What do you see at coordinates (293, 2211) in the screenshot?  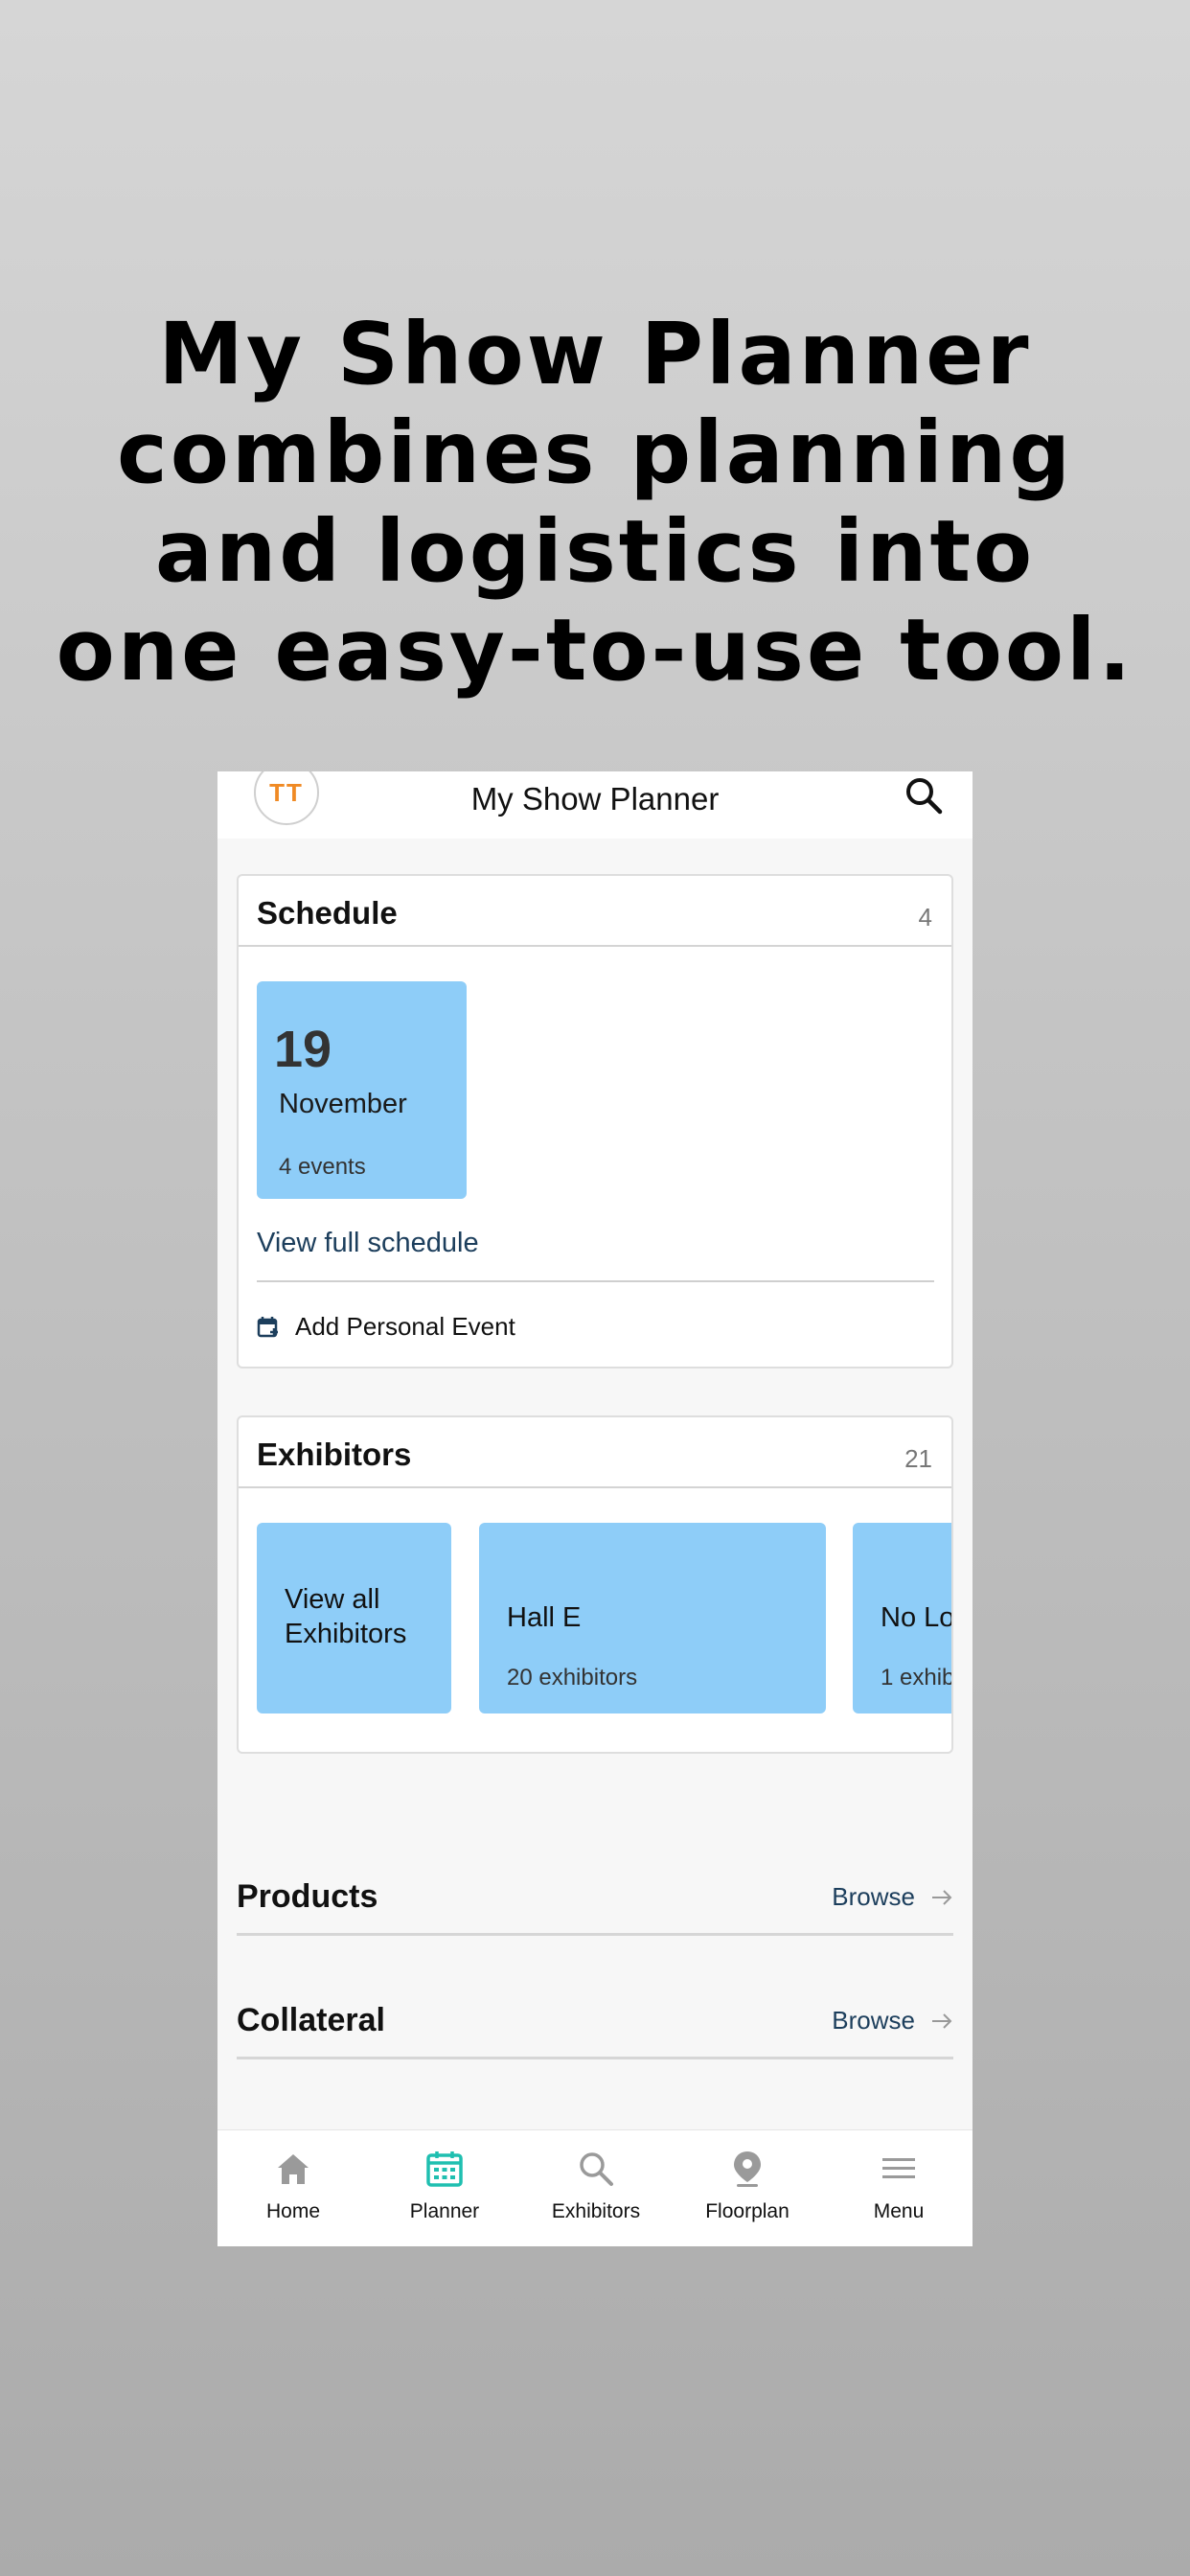 I see `tab-label: Home` at bounding box center [293, 2211].